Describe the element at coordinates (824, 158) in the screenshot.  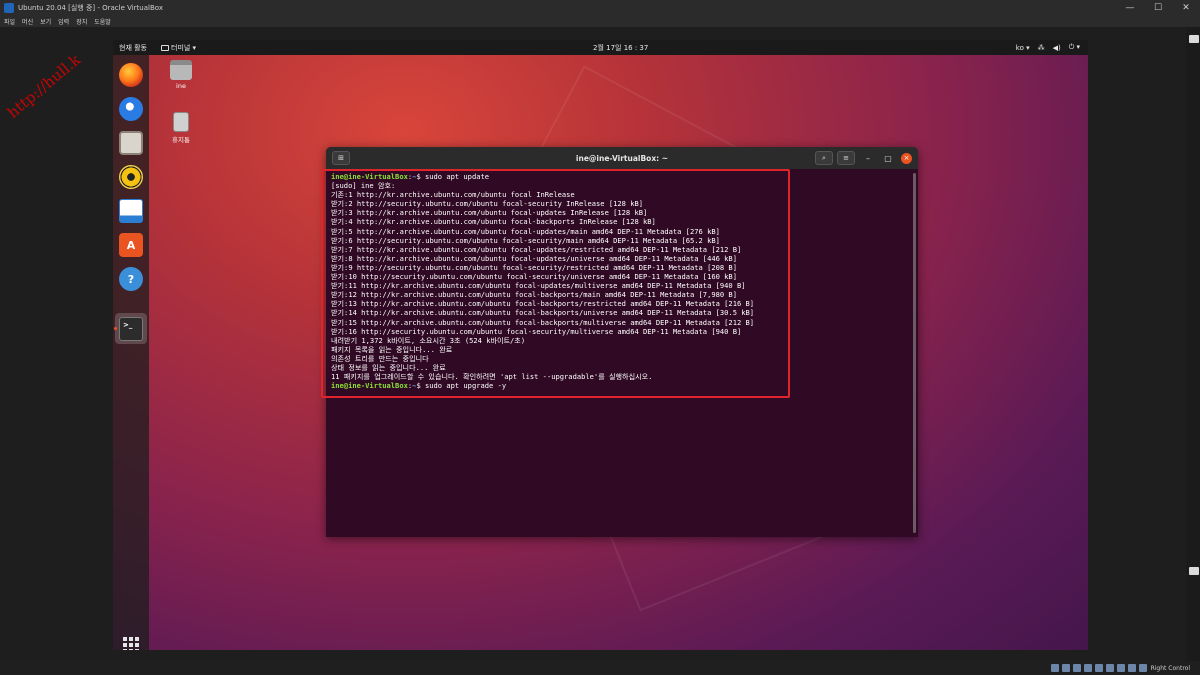
I see `search-button: ⌕` at that location.